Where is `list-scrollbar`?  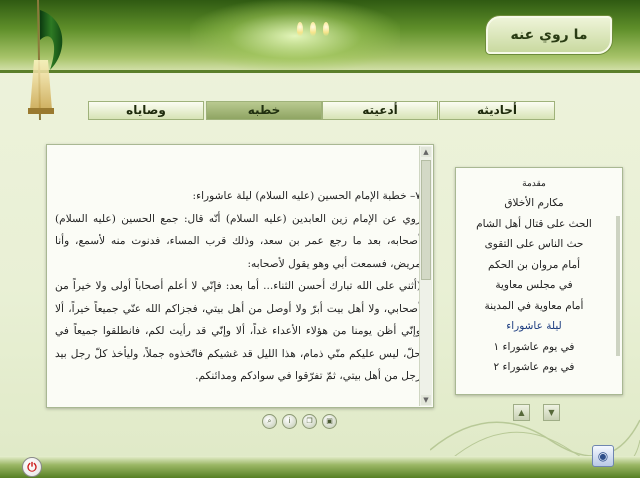 list-scrollbar is located at coordinates (618, 286).